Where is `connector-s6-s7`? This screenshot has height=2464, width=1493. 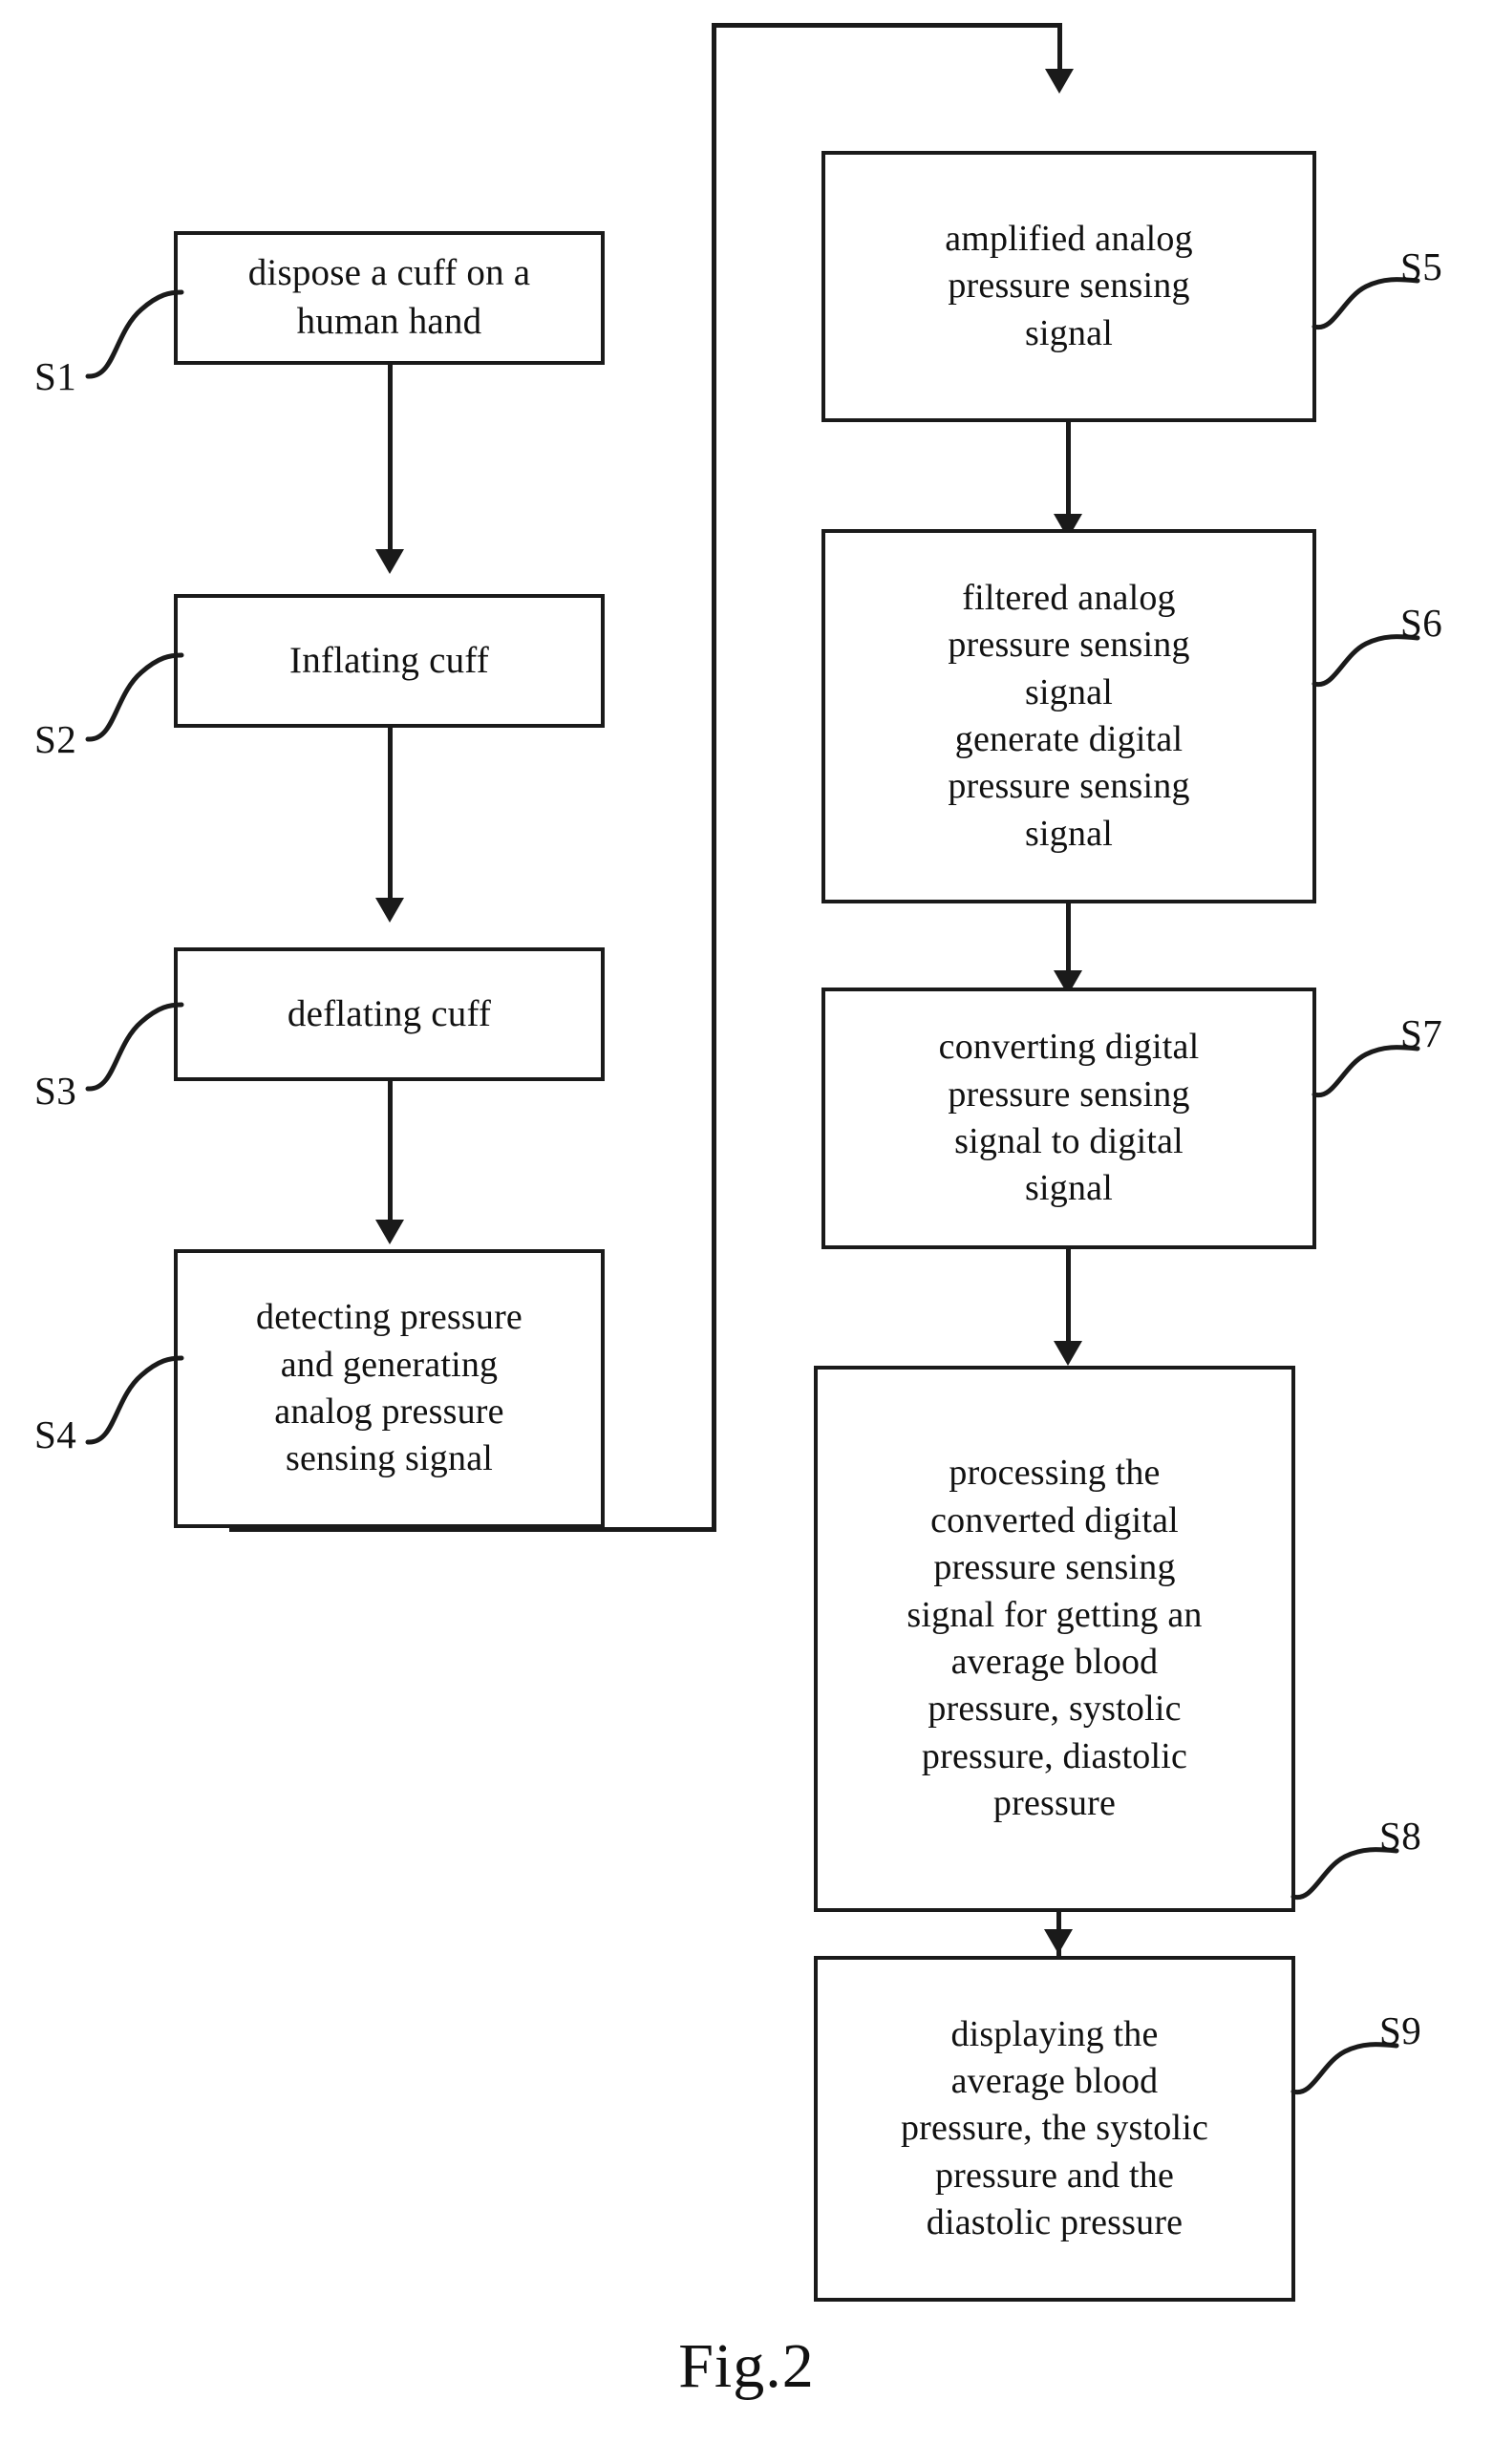 connector-s6-s7 is located at coordinates (1068, 941).